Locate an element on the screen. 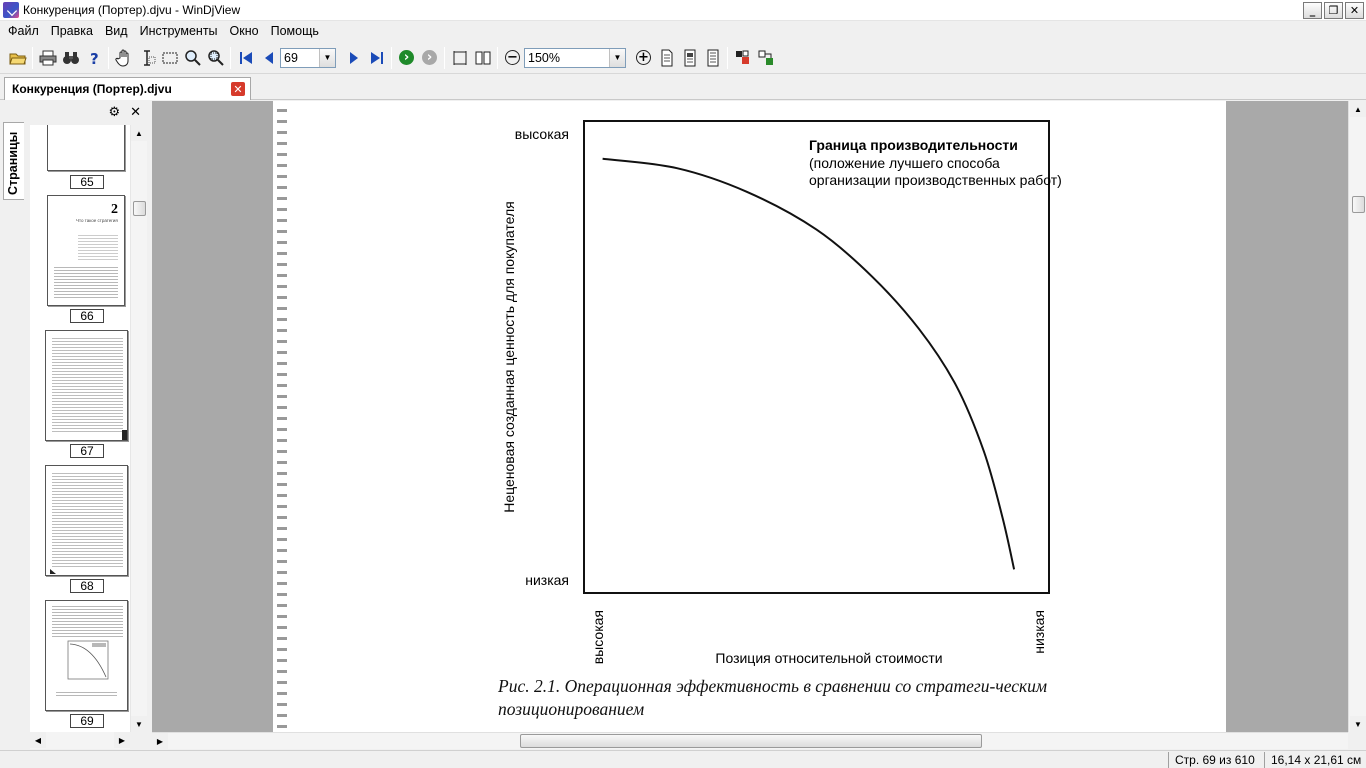 Image resolution: width=1366 pixels, height=768 pixels. two-pages-icon is located at coordinates (482, 58).